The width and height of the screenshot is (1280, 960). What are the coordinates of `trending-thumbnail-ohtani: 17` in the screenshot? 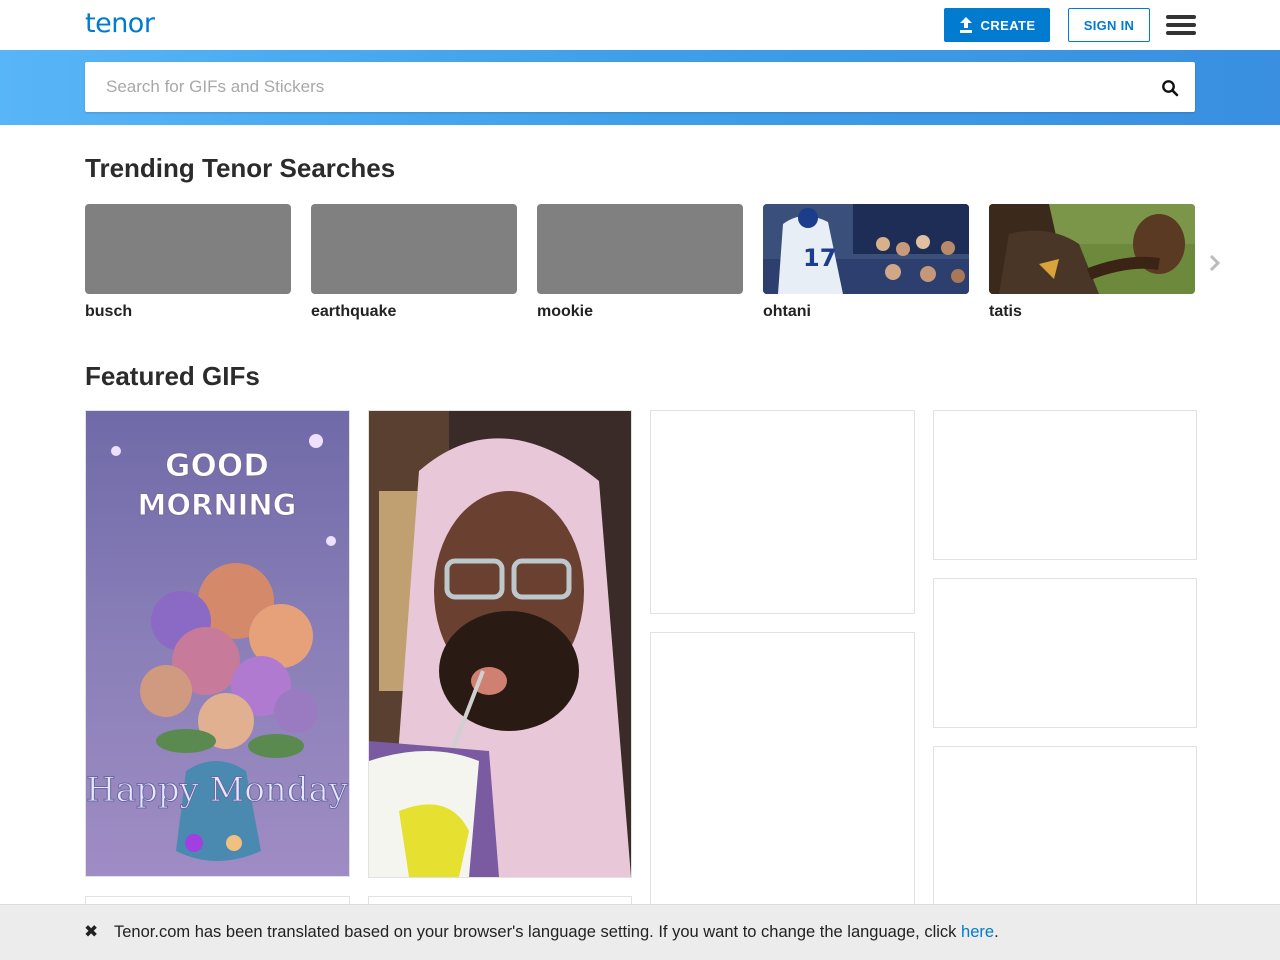 It's located at (866, 249).